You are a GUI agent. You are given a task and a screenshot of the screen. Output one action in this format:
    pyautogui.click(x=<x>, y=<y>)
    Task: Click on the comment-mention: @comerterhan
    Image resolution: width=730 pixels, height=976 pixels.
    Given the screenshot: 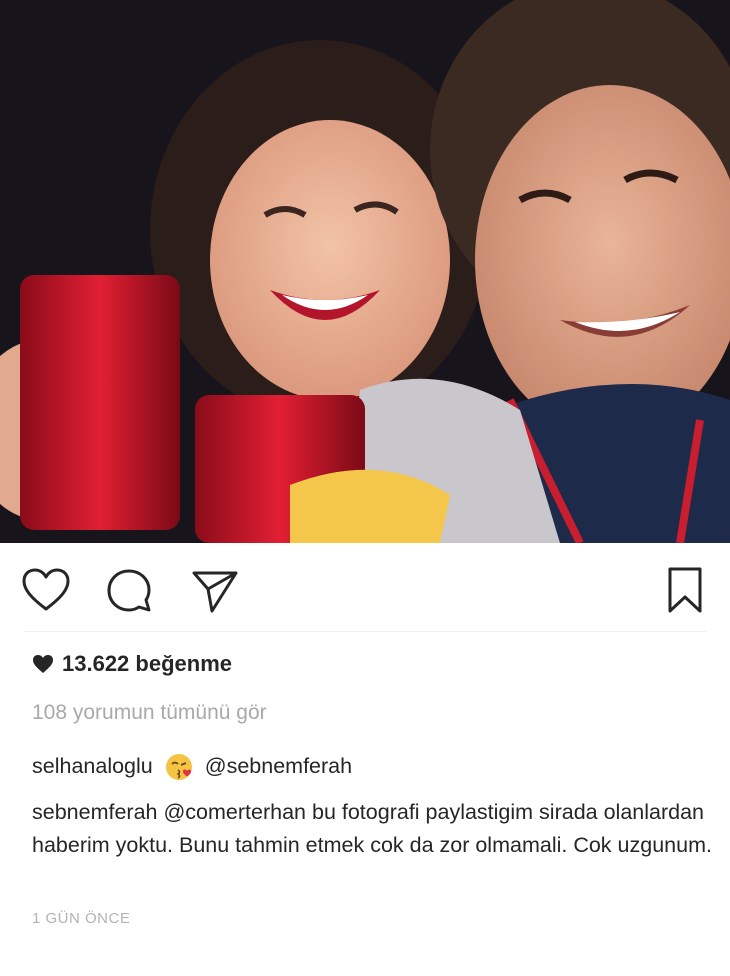 What is the action you would take?
    pyautogui.click(x=234, y=812)
    